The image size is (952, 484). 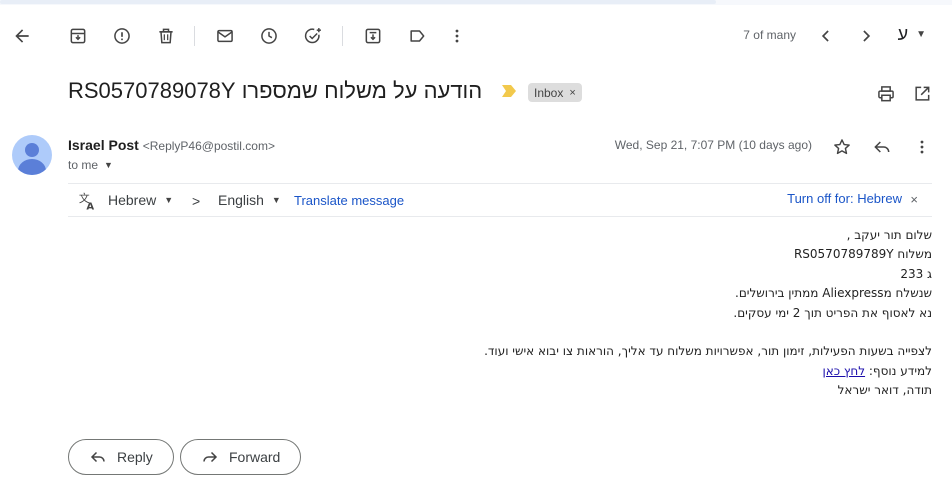 What do you see at coordinates (582, 371) in the screenshot?
I see `more-info-line: למידע נוסף: לחץ כאן` at bounding box center [582, 371].